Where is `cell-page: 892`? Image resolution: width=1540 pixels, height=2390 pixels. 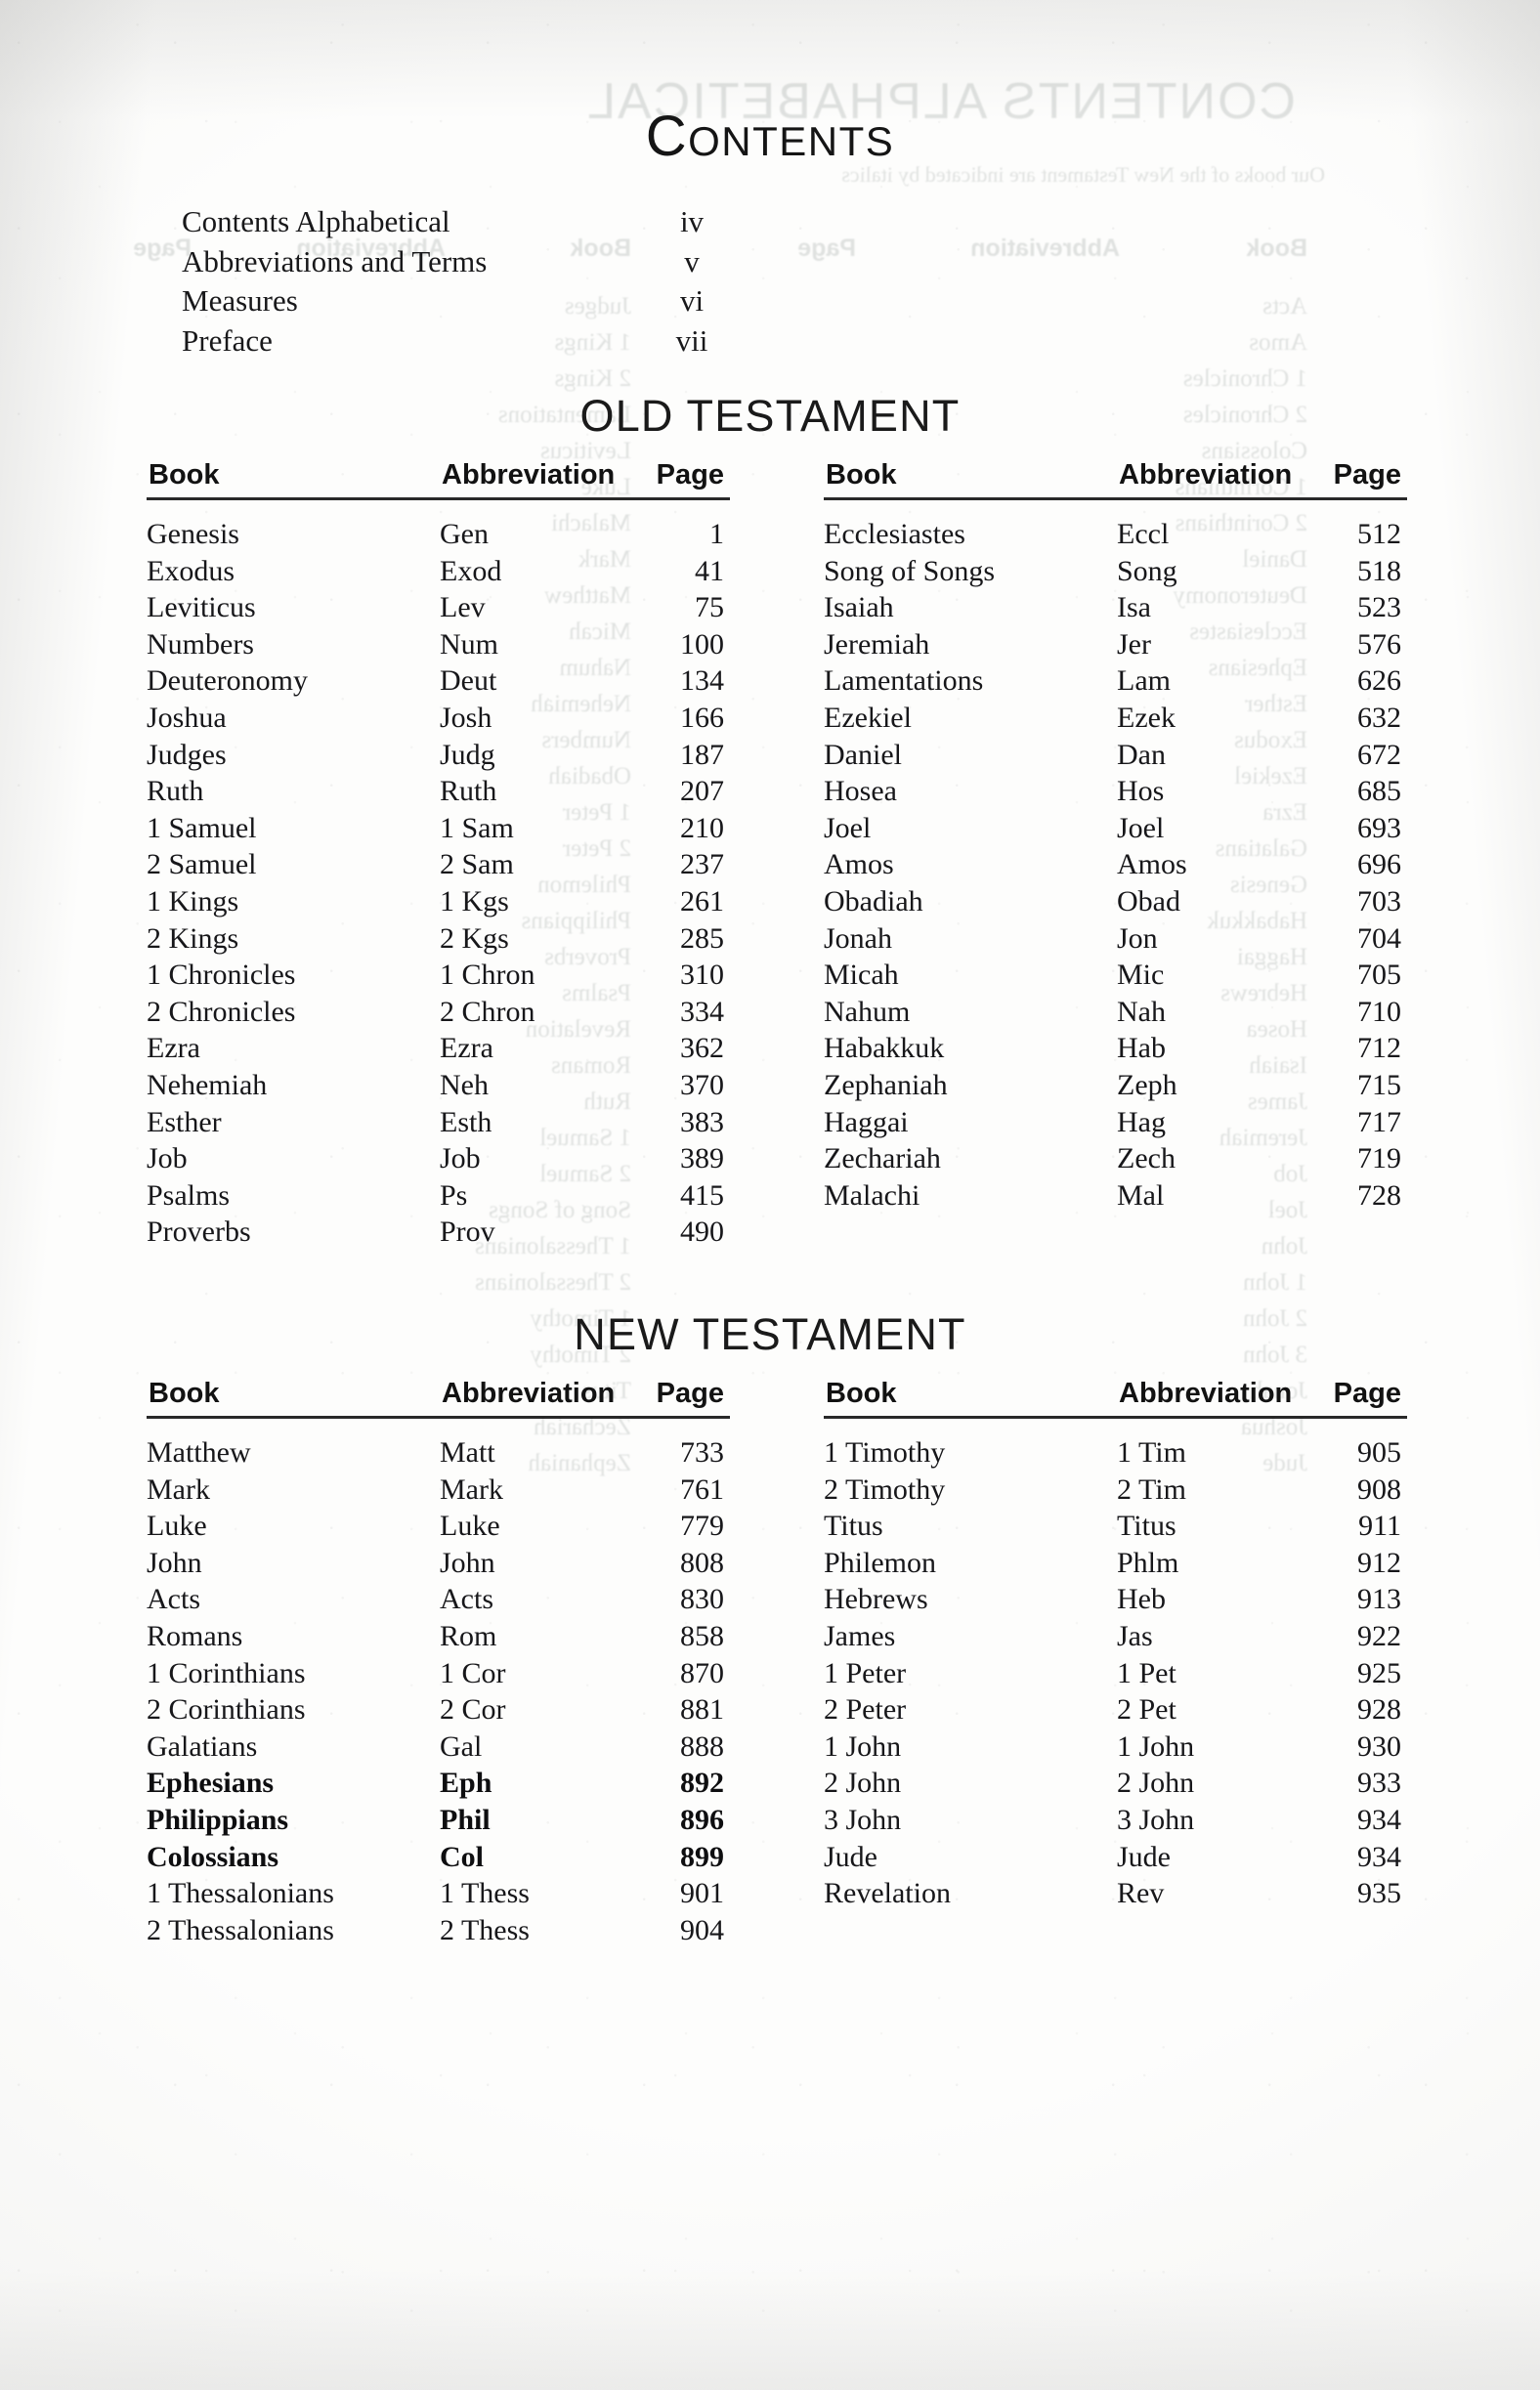 cell-page: 892 is located at coordinates (702, 1783).